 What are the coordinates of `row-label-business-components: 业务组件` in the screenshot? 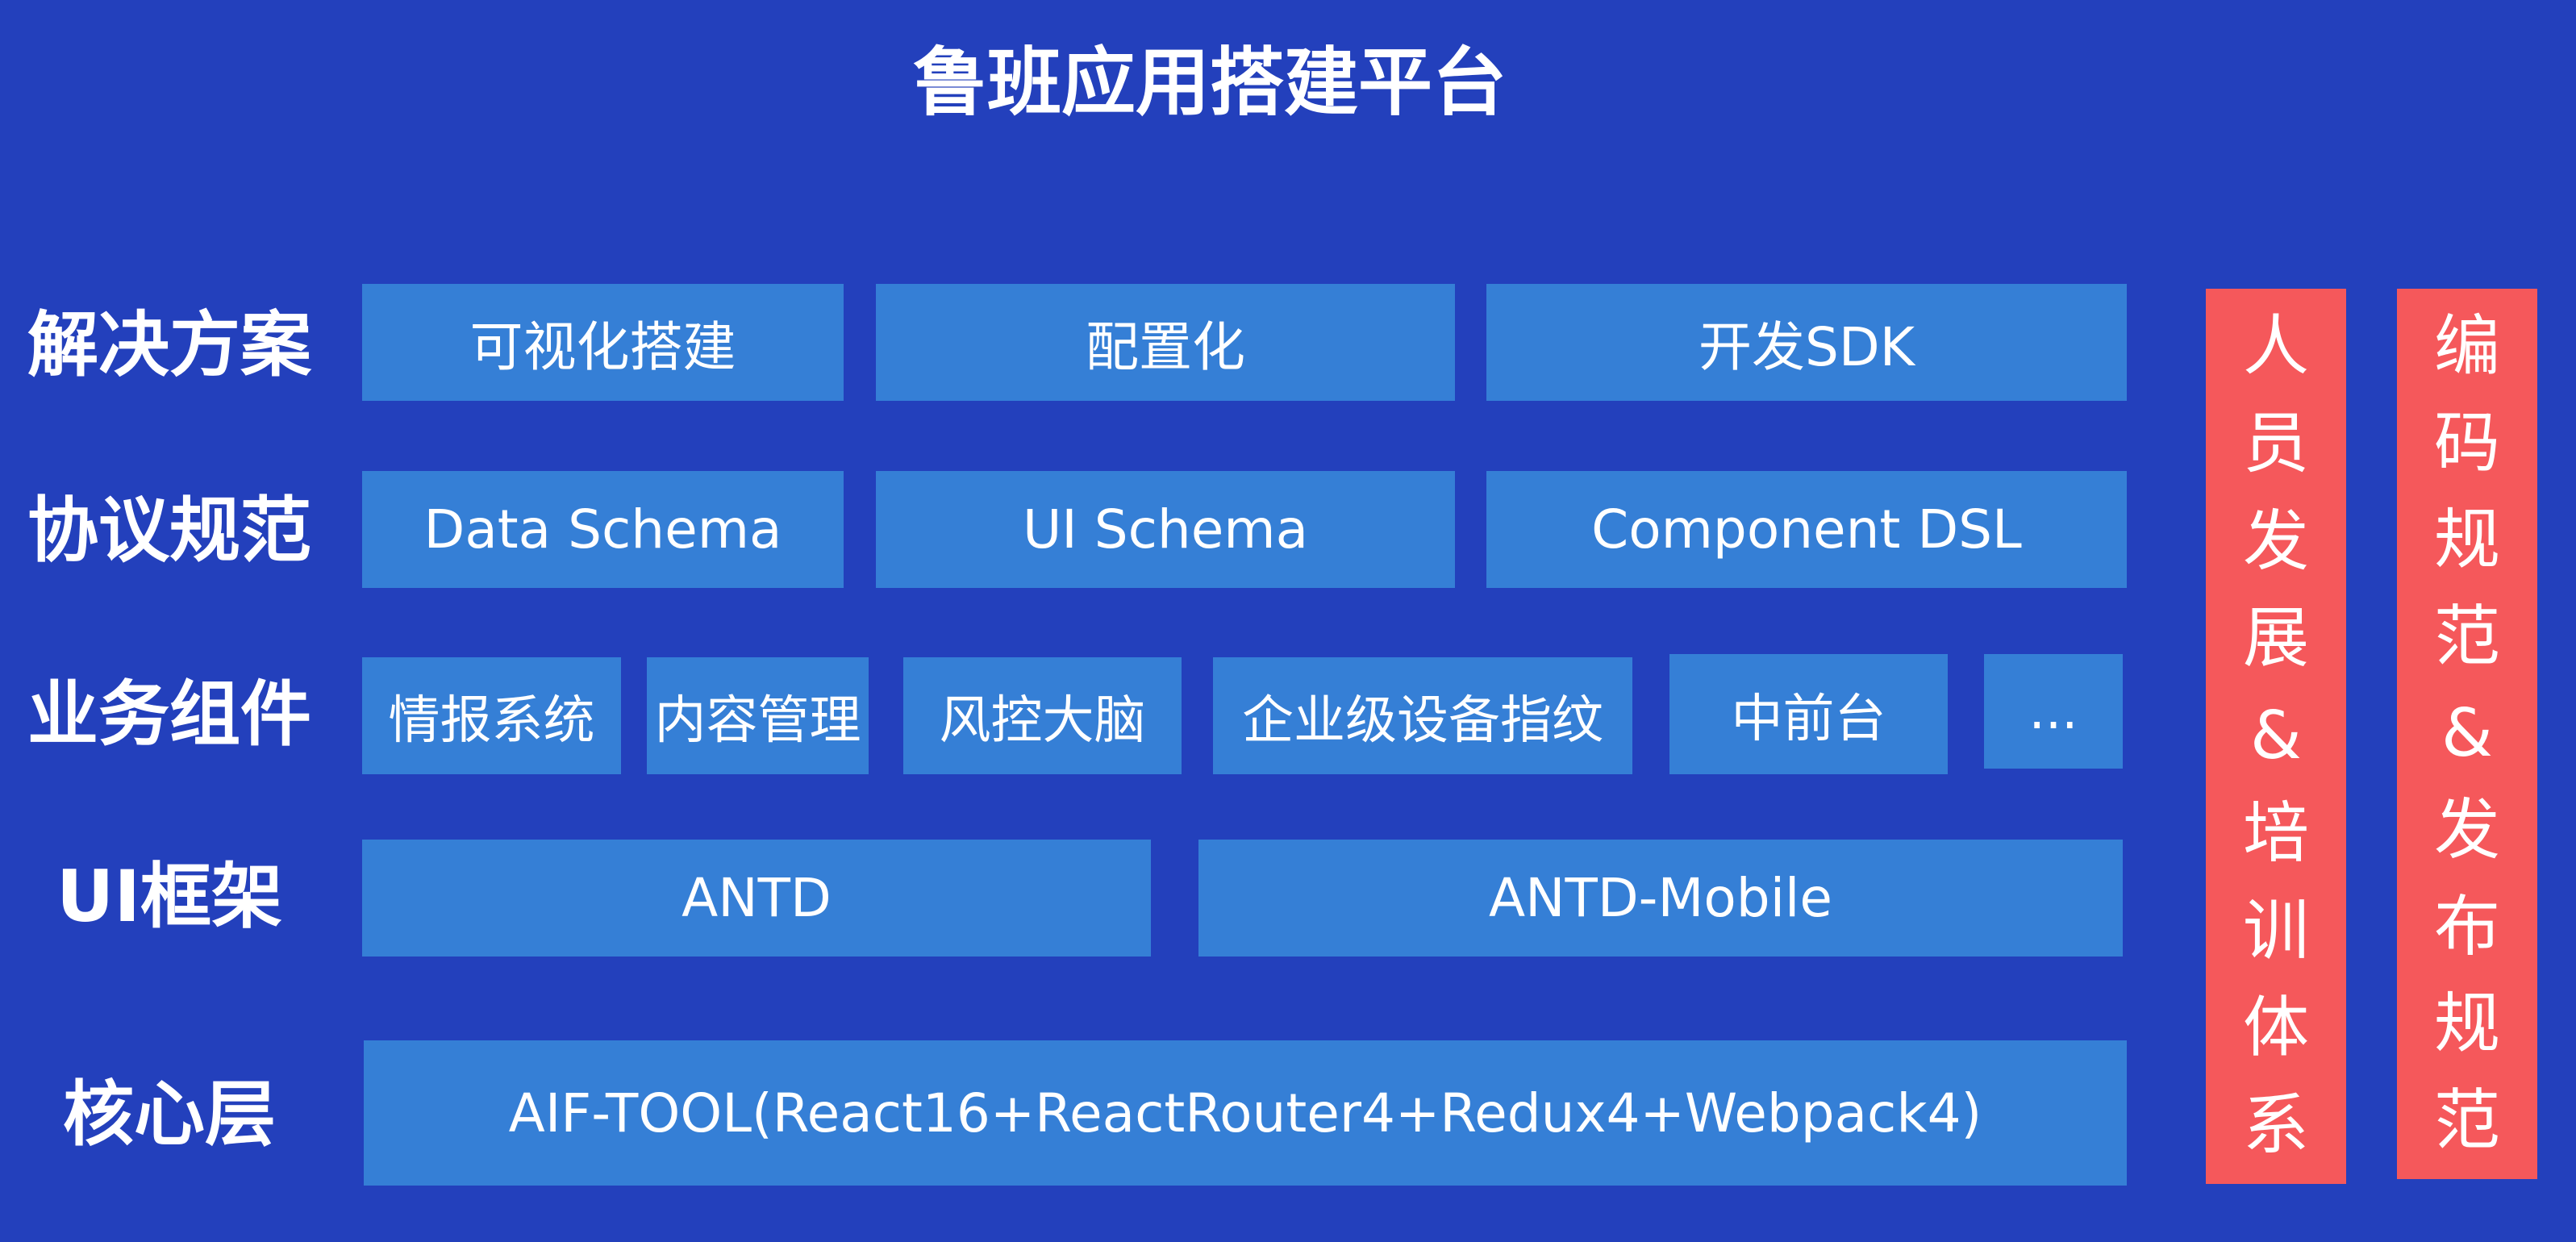 It's located at (169, 714).